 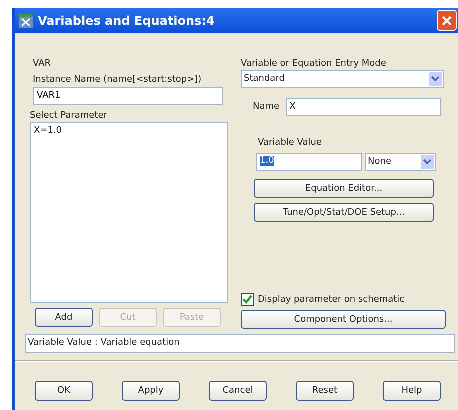 What do you see at coordinates (151, 391) in the screenshot?
I see `dialog-button: Apply` at bounding box center [151, 391].